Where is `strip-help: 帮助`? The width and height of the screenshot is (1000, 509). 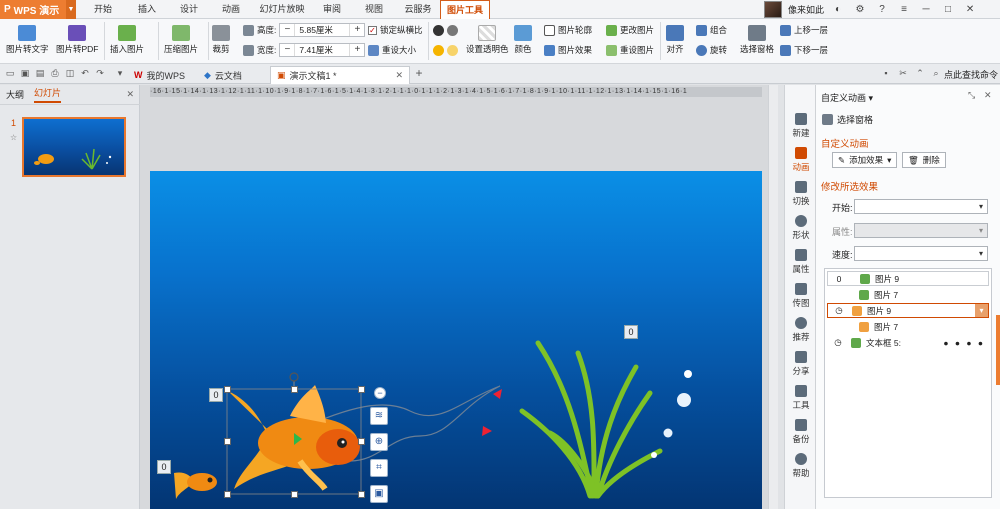 strip-help: 帮助 is located at coordinates (801, 466).